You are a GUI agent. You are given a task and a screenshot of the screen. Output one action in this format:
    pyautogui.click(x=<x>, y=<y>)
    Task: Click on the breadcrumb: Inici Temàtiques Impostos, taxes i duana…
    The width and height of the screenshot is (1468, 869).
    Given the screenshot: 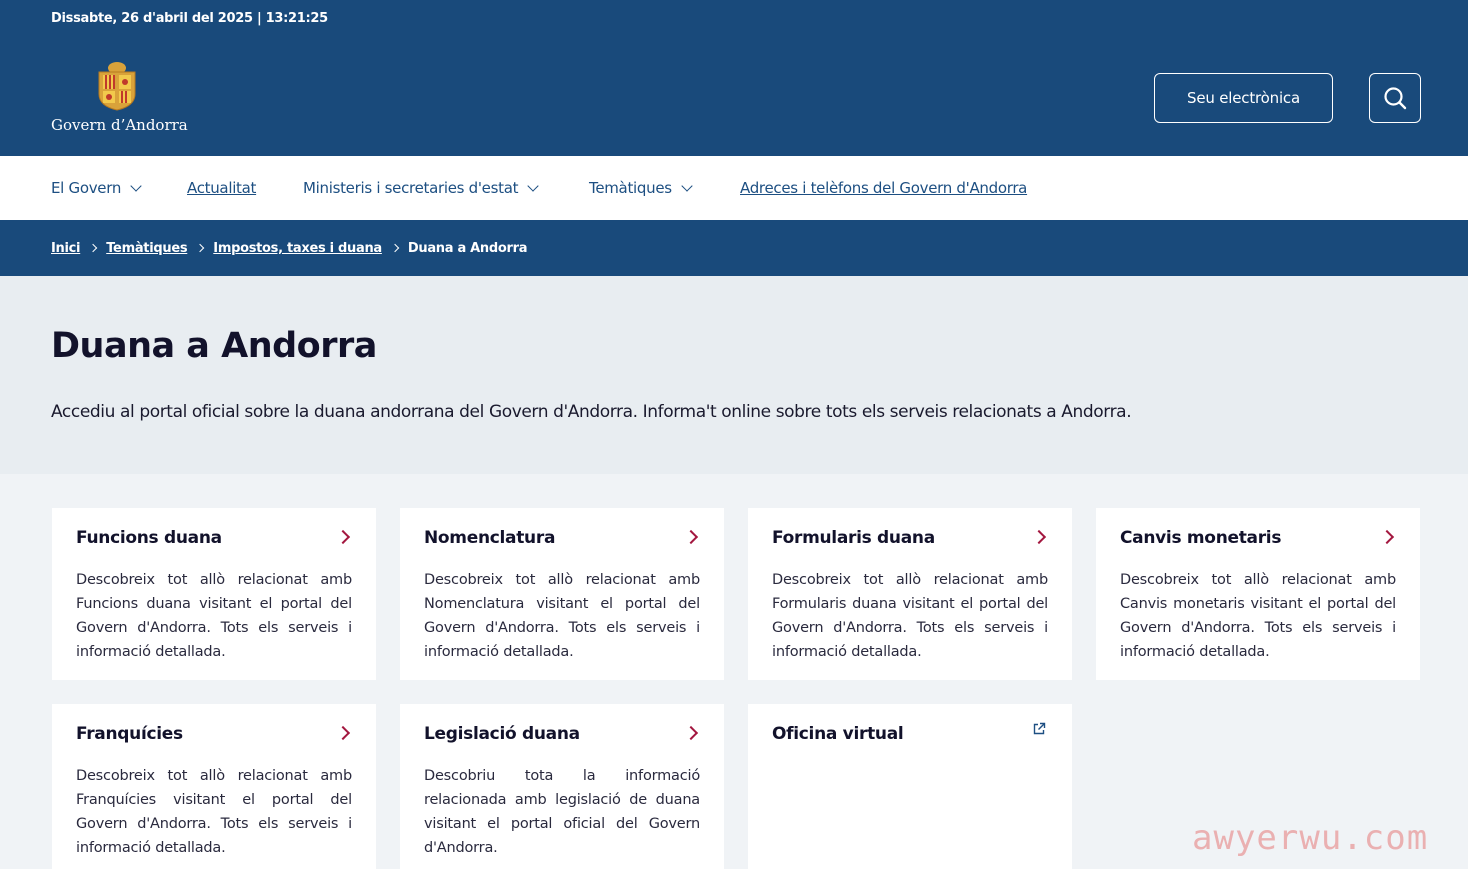 What is the action you would take?
    pyautogui.click(x=289, y=248)
    